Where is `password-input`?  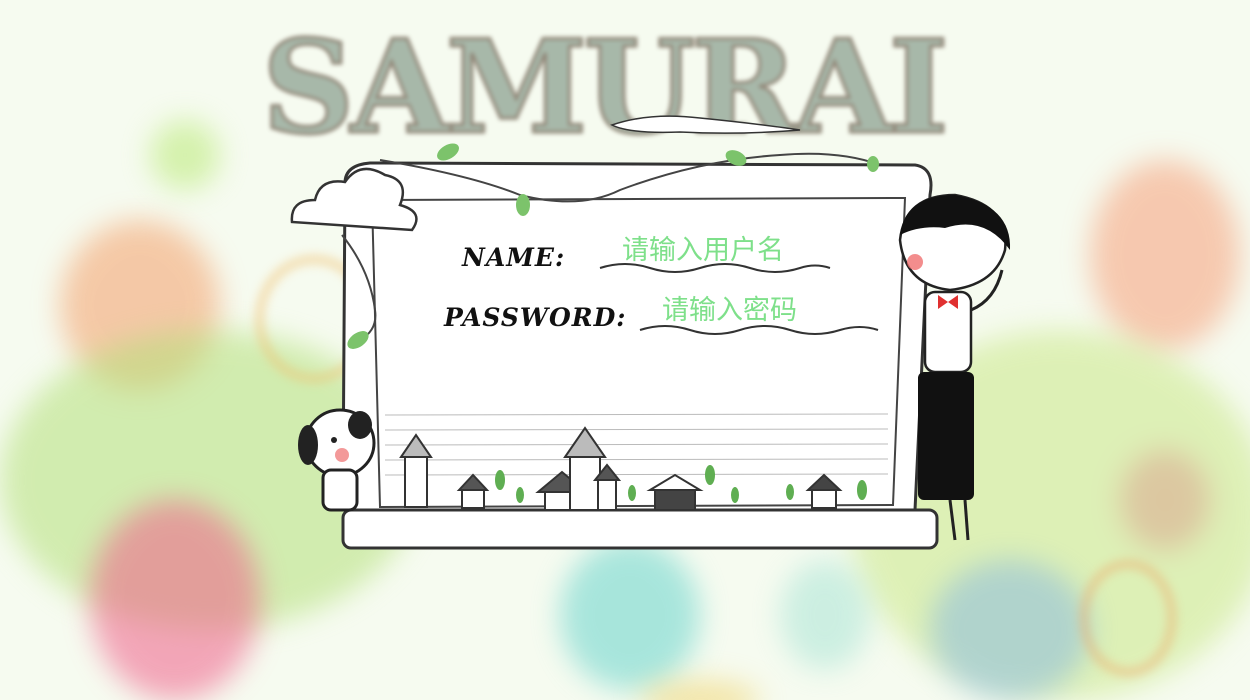 password-input is located at coordinates (762, 310).